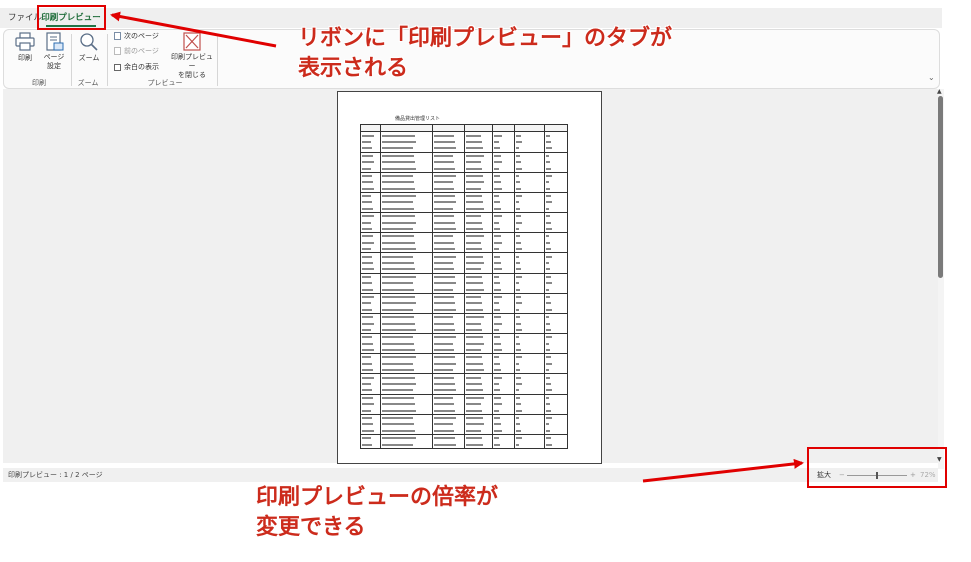  What do you see at coordinates (940, 187) in the screenshot?
I see `scrollbar-thumb` at bounding box center [940, 187].